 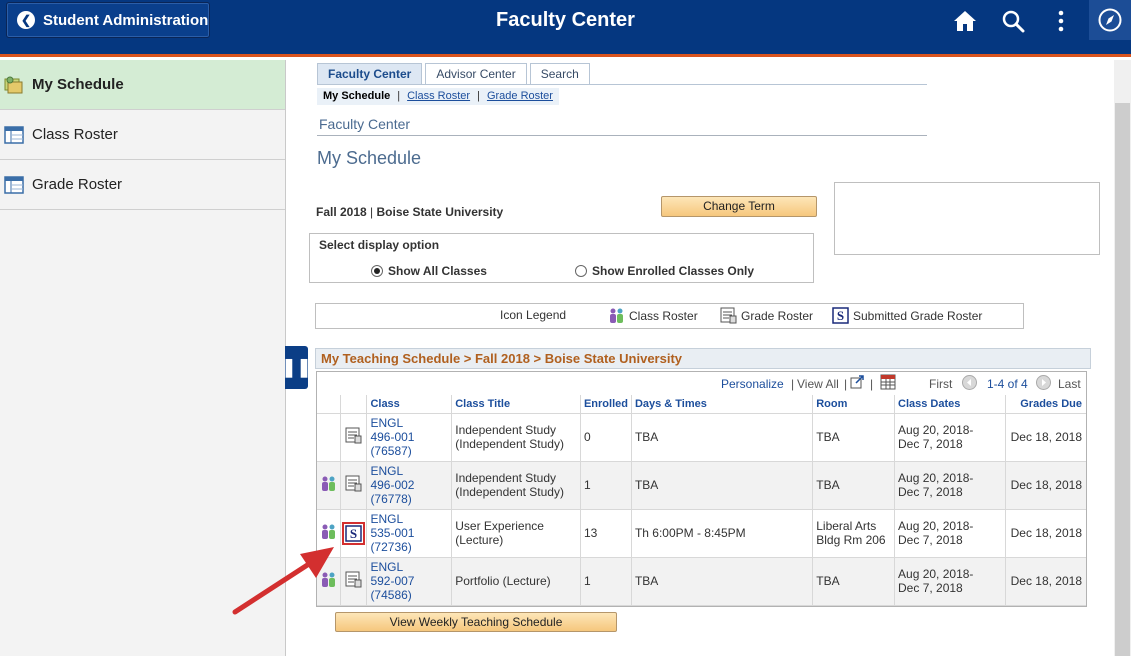 What do you see at coordinates (605, 404) in the screenshot?
I see `column-header-enrolled: Enrolled` at bounding box center [605, 404].